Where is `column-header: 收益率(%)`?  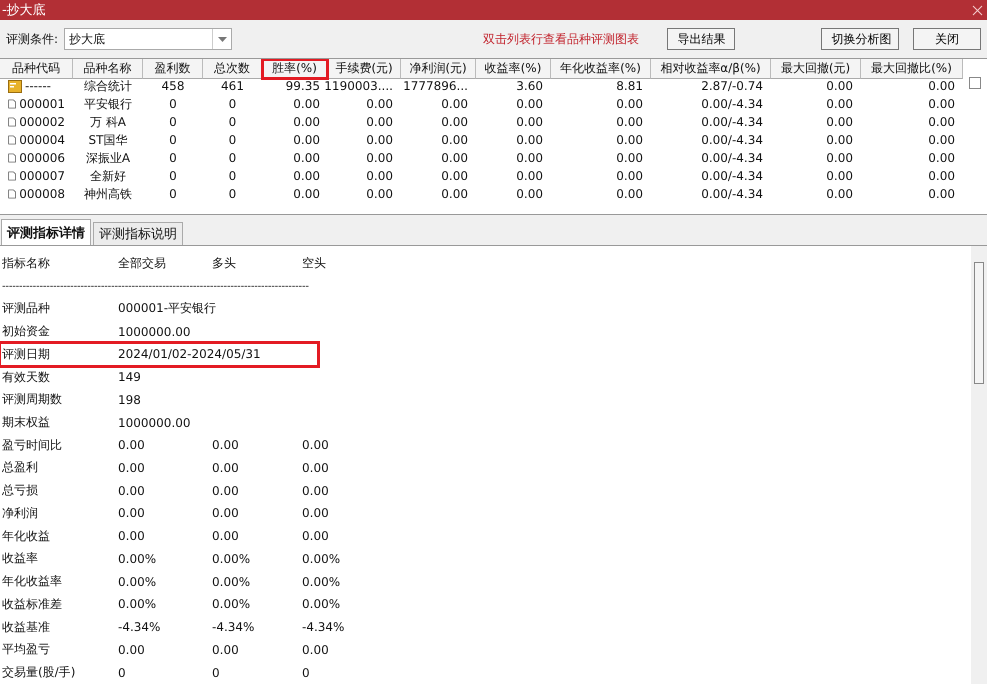
column-header: 收益率(%) is located at coordinates (513, 69).